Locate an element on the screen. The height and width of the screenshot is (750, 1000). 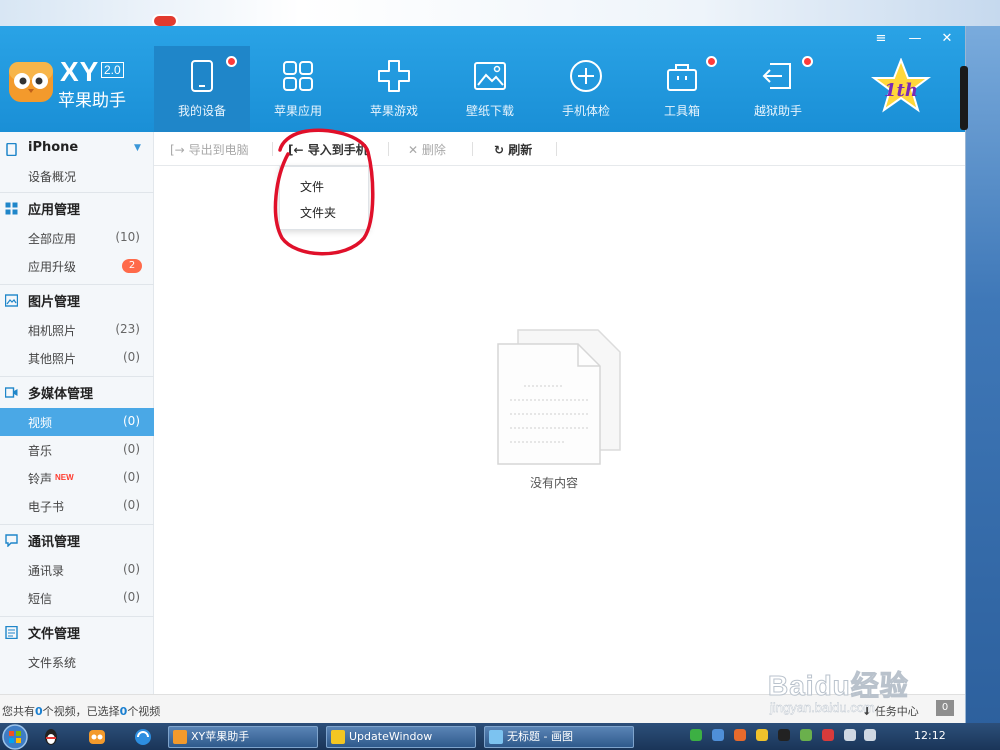
sidebar-device-selector: iPhone ▼ is located at coordinates (77, 149).